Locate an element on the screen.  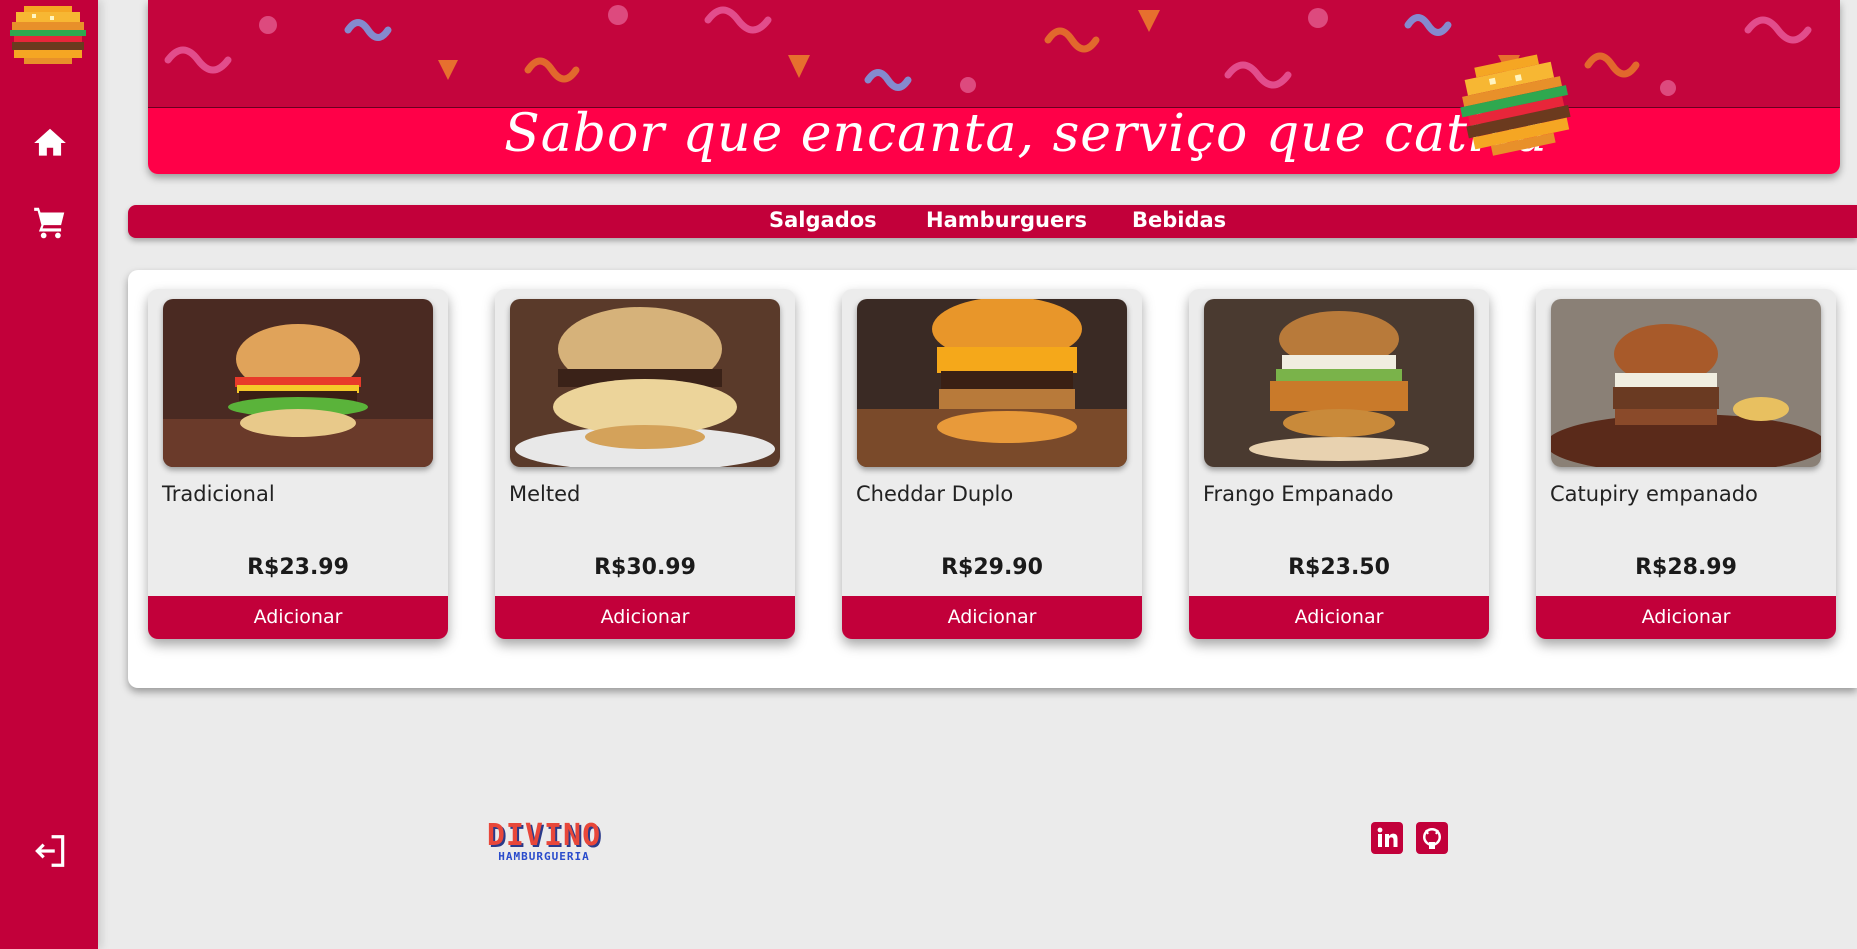
logout-icon is located at coordinates (50, 851).